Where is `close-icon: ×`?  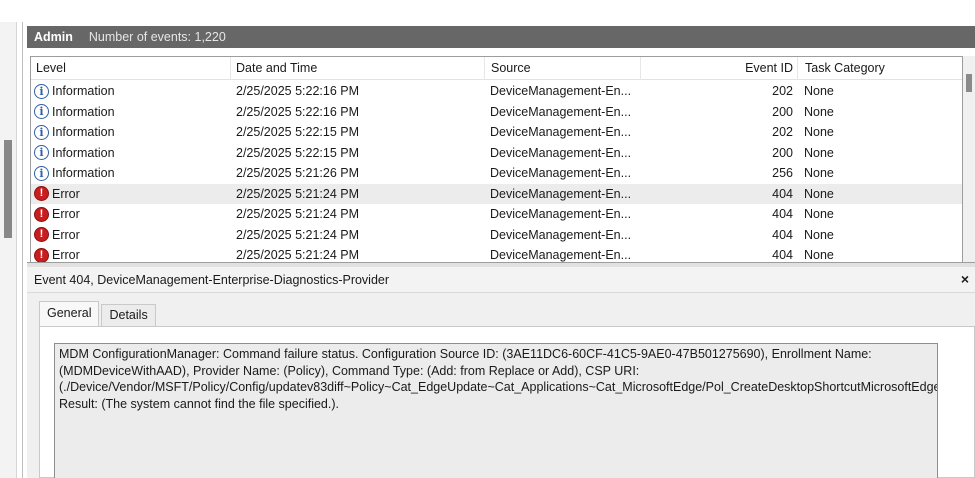 close-icon: × is located at coordinates (965, 279).